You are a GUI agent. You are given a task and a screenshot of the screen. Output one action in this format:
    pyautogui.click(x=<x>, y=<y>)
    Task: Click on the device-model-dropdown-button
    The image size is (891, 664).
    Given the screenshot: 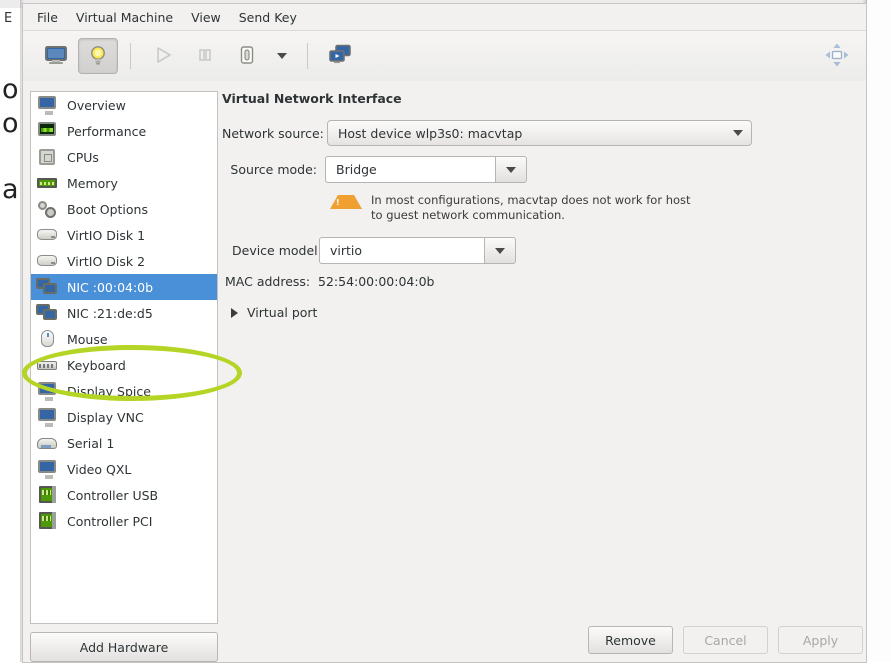 What is the action you would take?
    pyautogui.click(x=500, y=250)
    